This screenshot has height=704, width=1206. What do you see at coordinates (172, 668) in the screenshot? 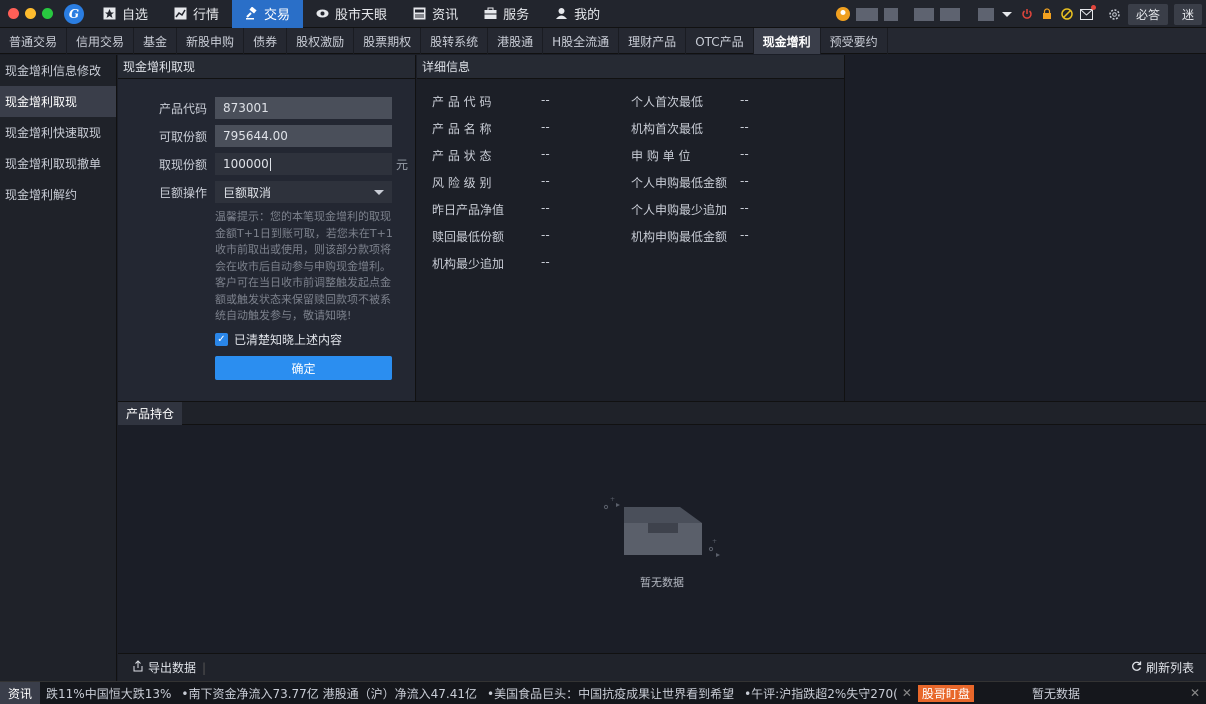
I see `export-label: 导出数据` at bounding box center [172, 668].